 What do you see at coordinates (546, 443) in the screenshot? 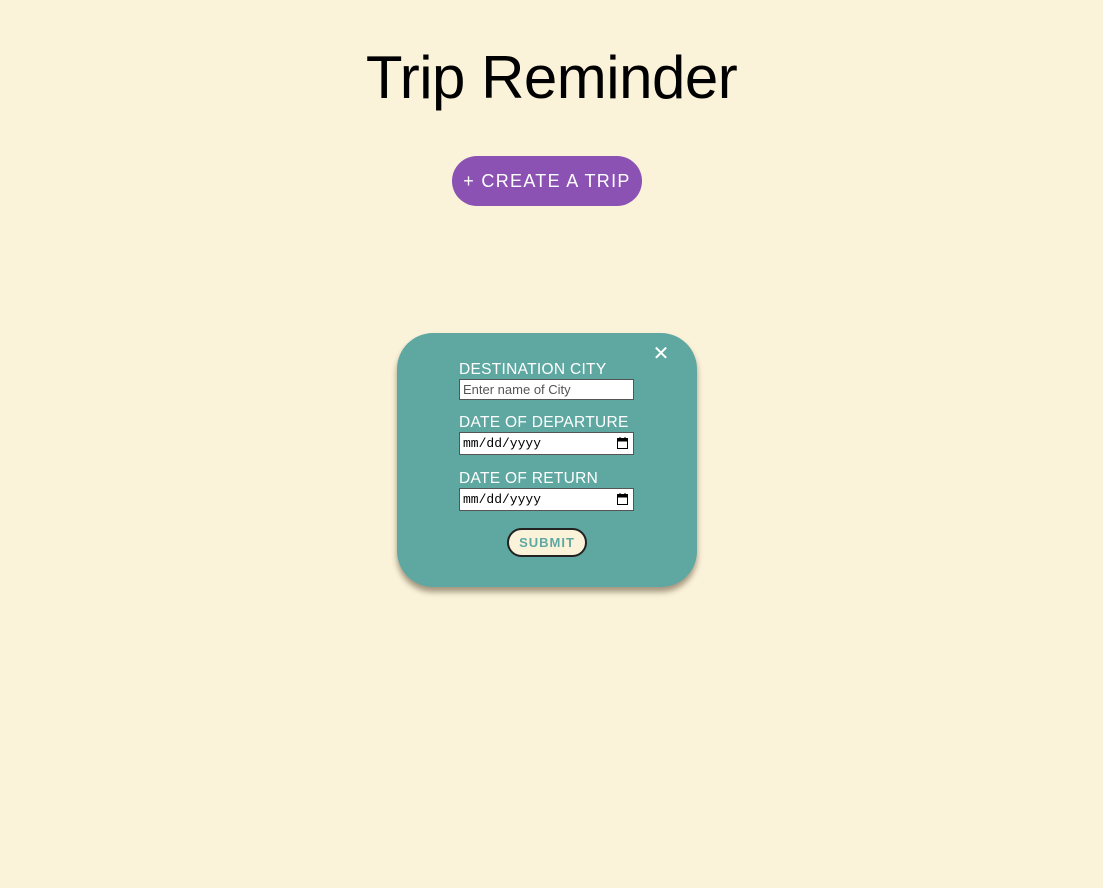
I see `departure-date-input: mm/dd/yyyy` at bounding box center [546, 443].